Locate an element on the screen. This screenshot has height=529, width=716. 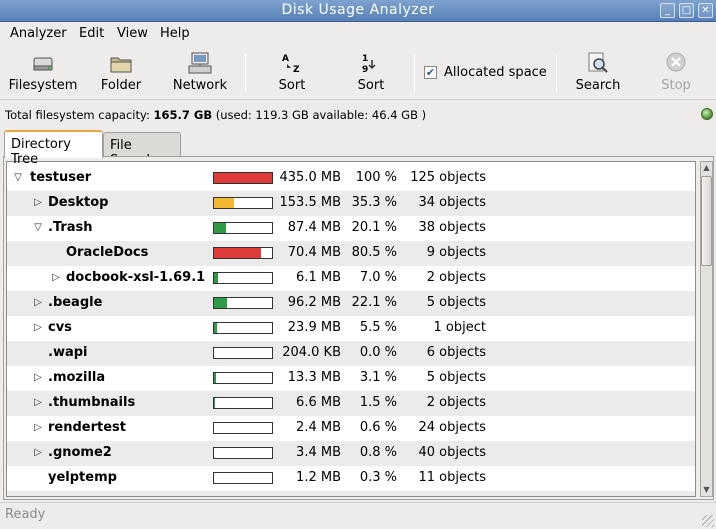
row-pct: 80.5 % is located at coordinates (374, 252).